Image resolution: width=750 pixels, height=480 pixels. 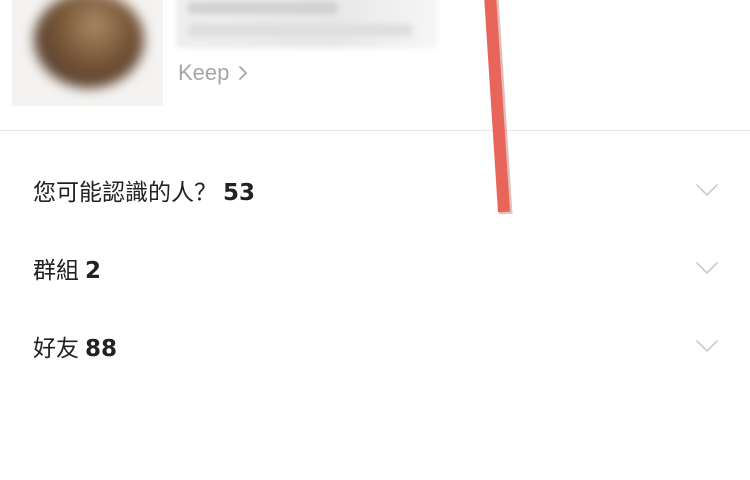 I want to click on profile-name-blurred, so click(x=307, y=24).